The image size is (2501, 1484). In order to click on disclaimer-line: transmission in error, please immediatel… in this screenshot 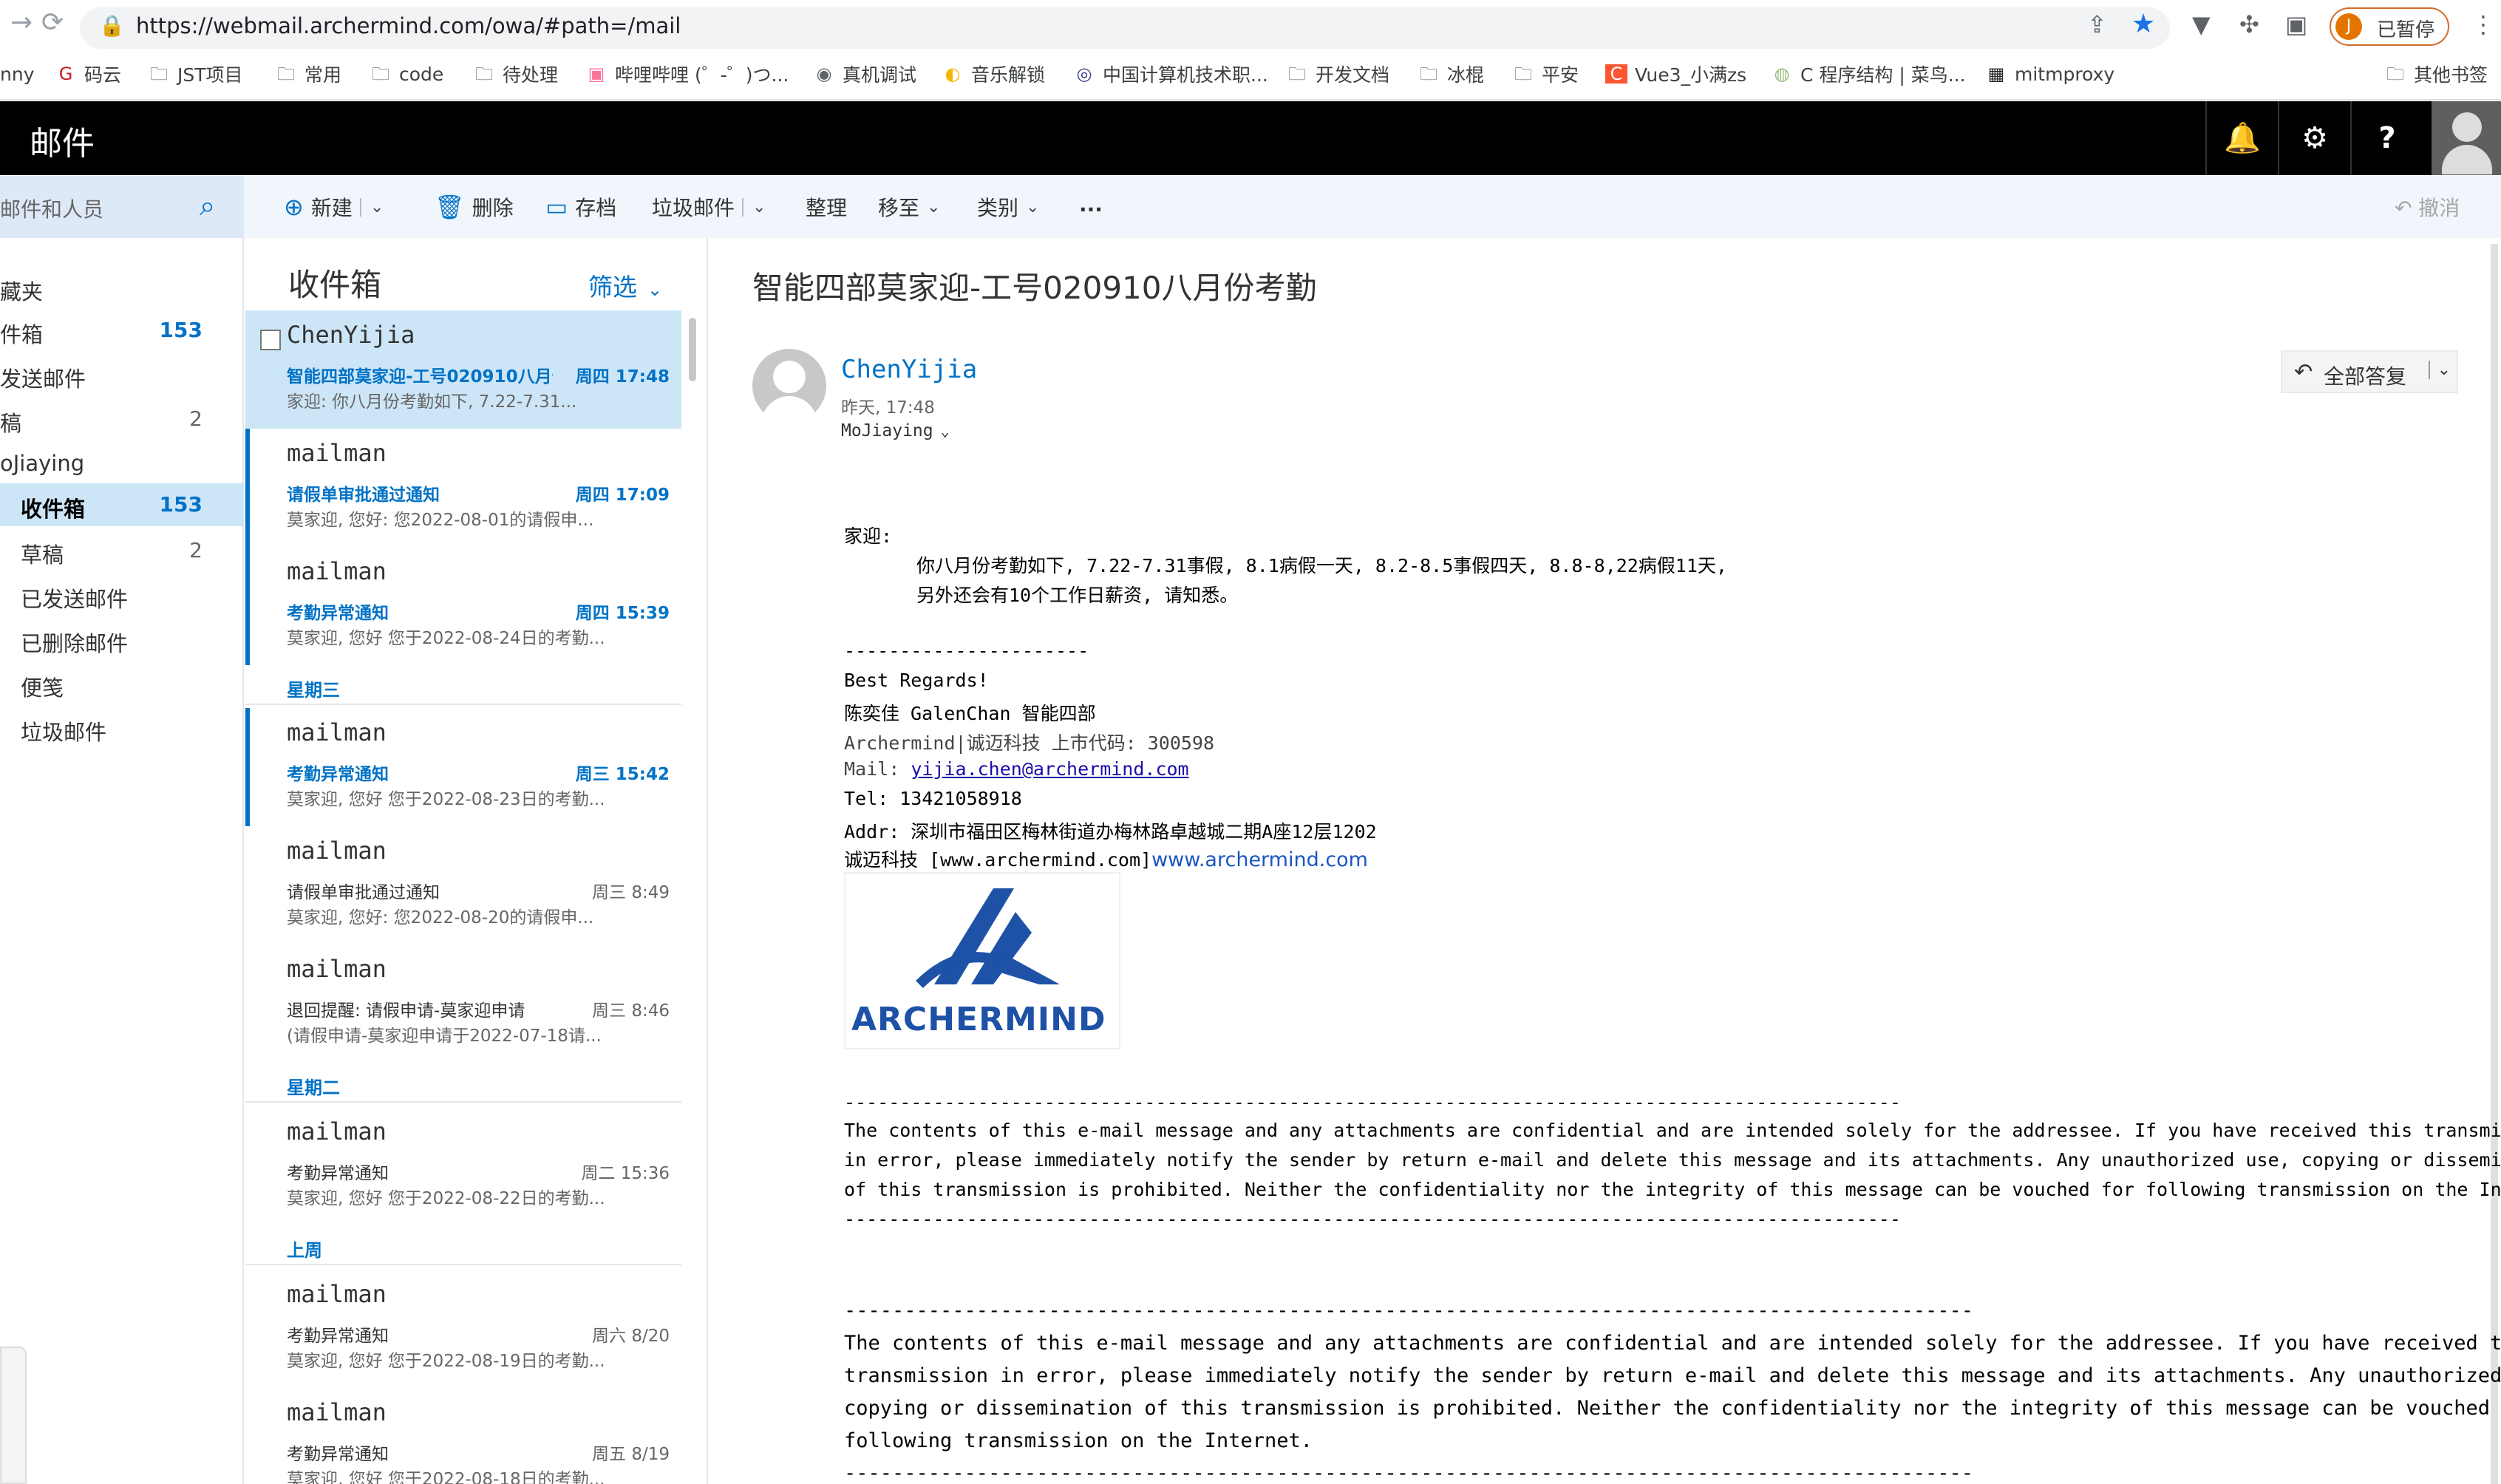, I will do `click(1672, 1375)`.